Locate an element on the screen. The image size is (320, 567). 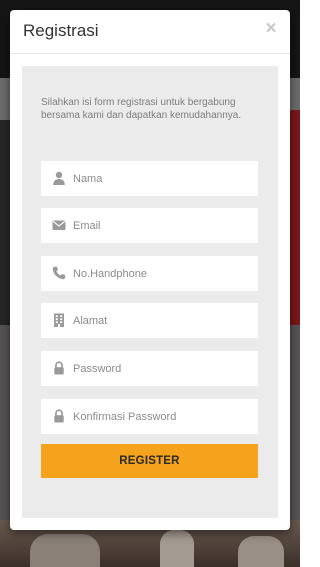
password-input is located at coordinates (163, 368).